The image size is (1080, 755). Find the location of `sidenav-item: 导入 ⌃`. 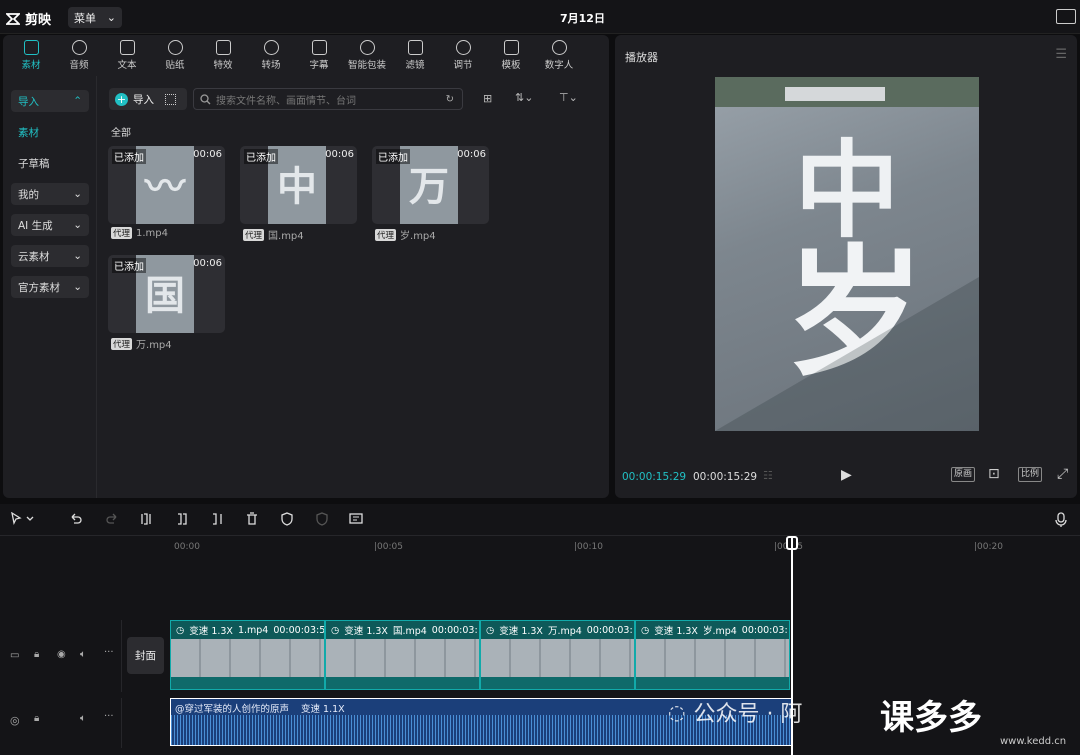

sidenav-item: 导入 ⌃ is located at coordinates (50, 101).